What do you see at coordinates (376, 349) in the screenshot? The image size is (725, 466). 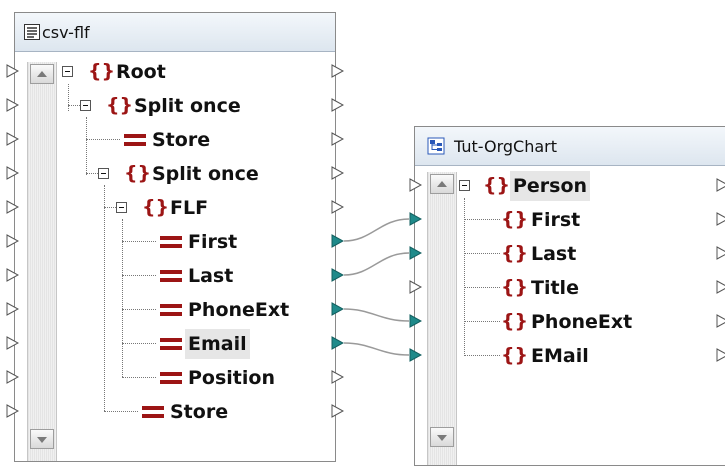 I see `connection-email` at bounding box center [376, 349].